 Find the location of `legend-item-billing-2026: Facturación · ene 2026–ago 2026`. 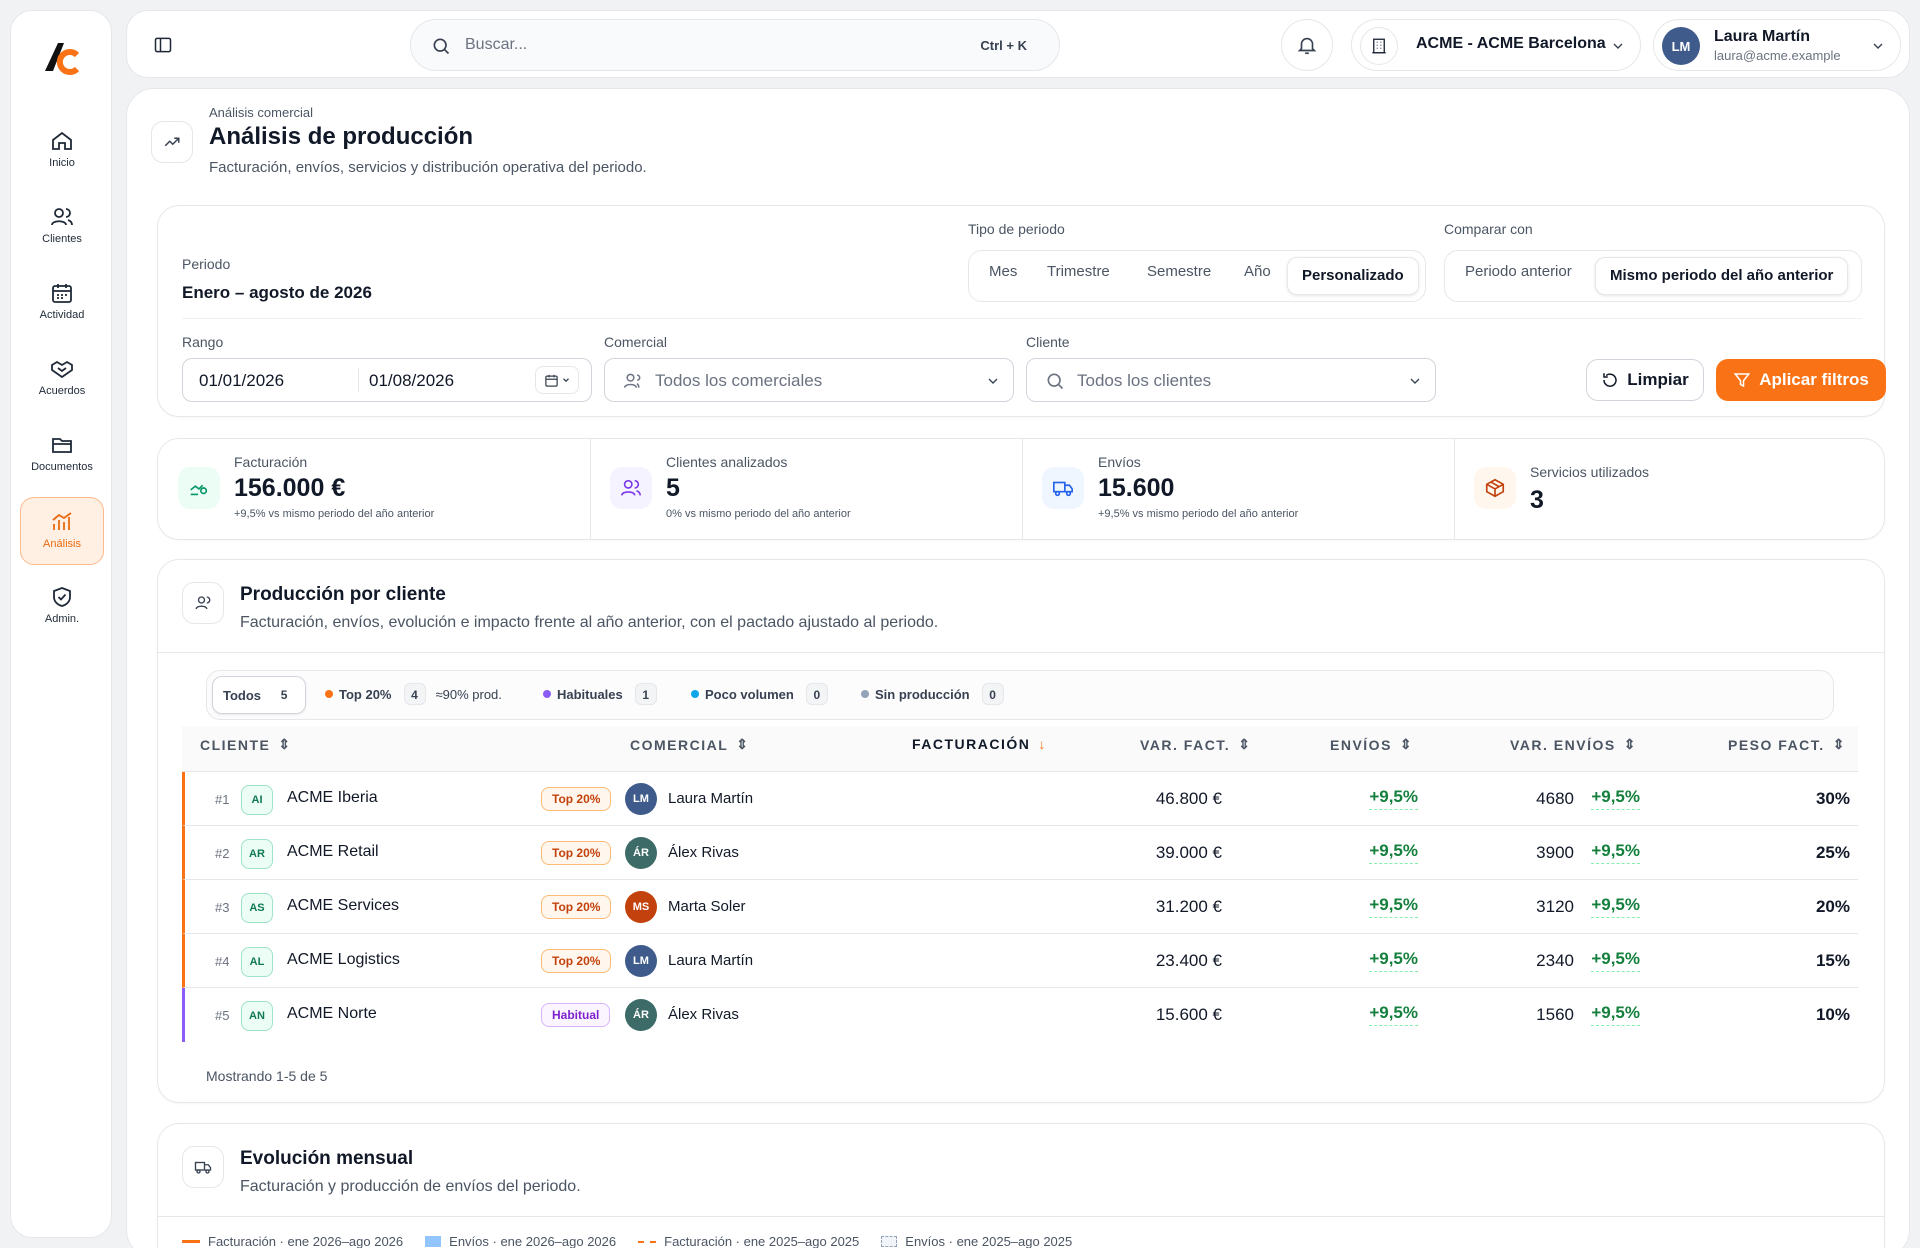

legend-item-billing-2026: Facturación · ene 2026–ago 2026 is located at coordinates (292, 1241).